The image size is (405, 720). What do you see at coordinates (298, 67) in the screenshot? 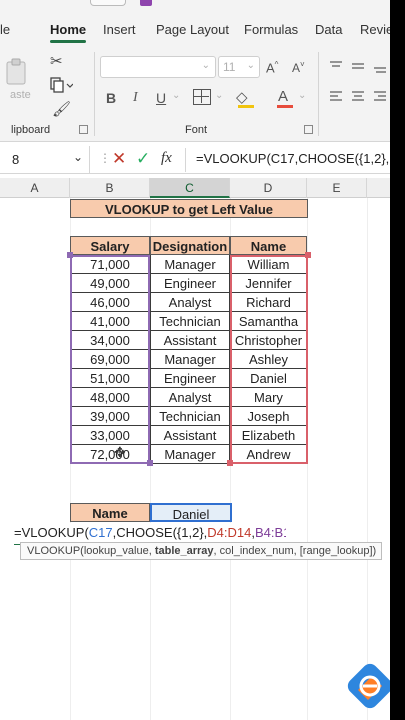
I see `shrink-font-icon: A˅` at bounding box center [298, 67].